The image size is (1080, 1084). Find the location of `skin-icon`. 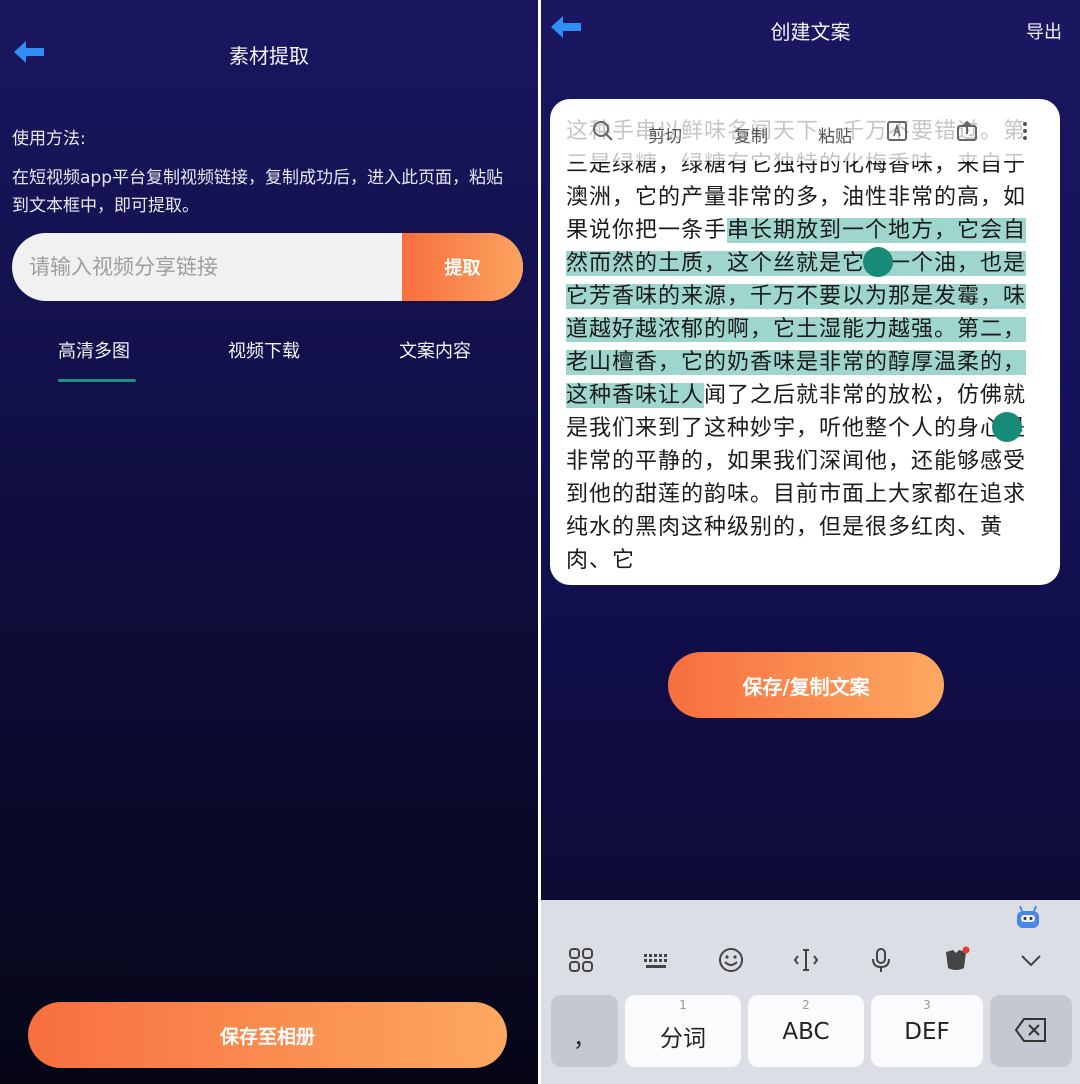

skin-icon is located at coordinates (956, 960).